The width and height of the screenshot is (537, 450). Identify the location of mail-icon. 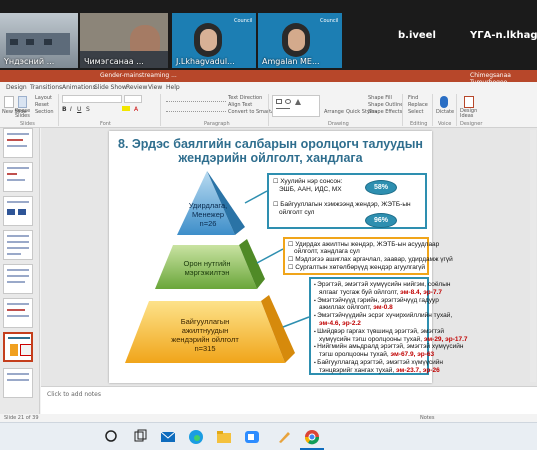
(168, 437).